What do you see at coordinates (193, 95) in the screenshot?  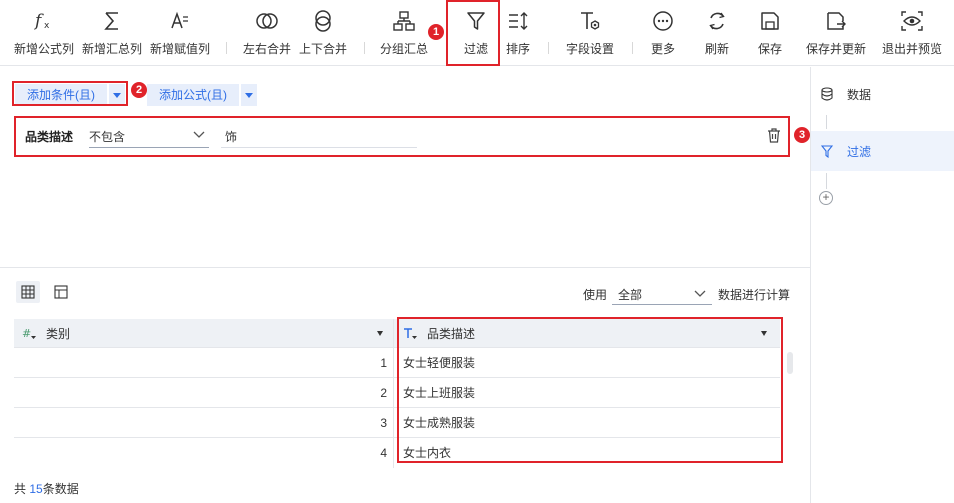 I see `add-formula-button: 添加公式(且)` at bounding box center [193, 95].